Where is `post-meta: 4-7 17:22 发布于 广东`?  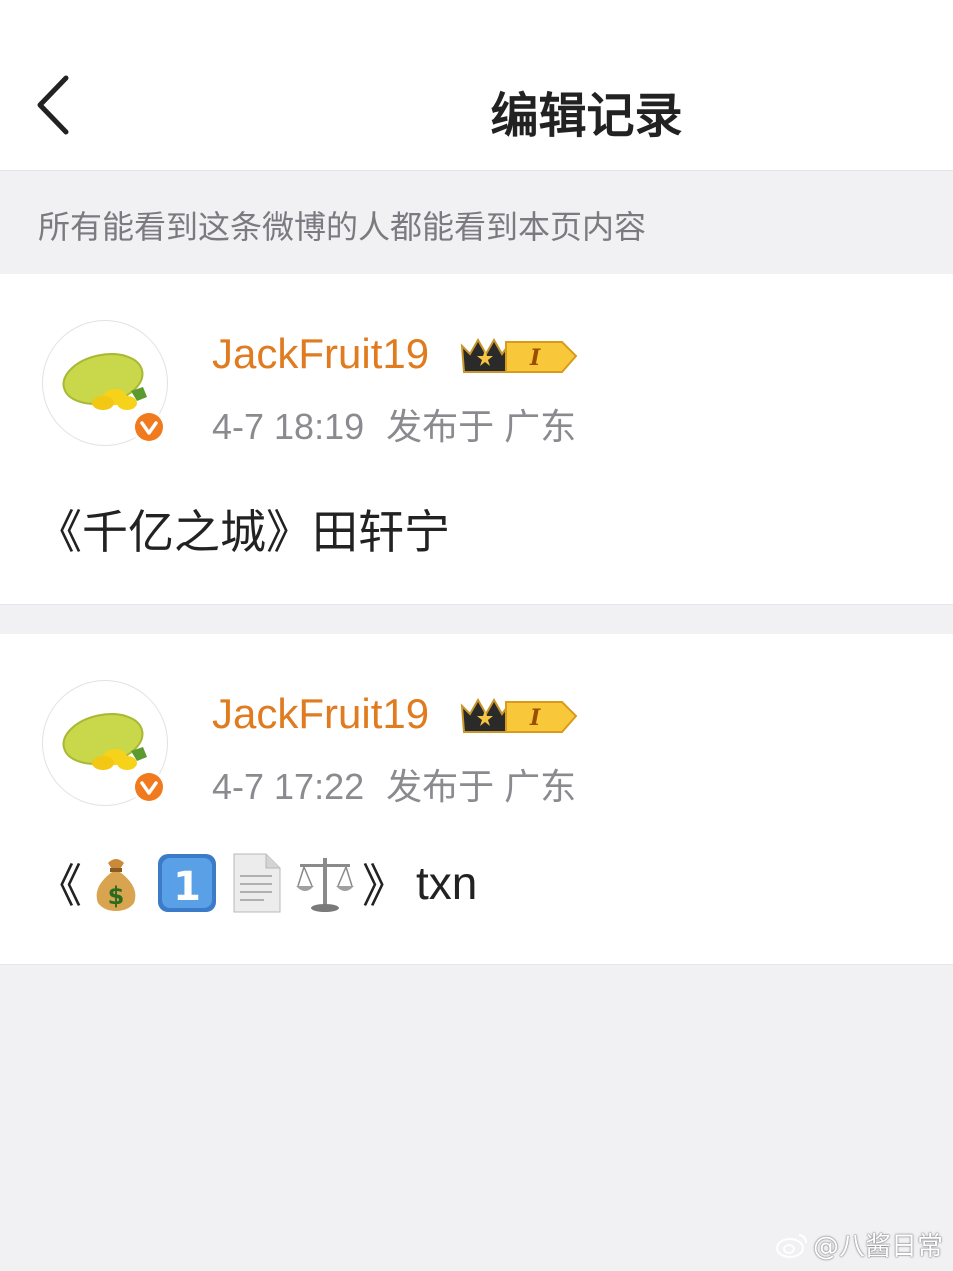 post-meta: 4-7 17:22 发布于 广东 is located at coordinates (394, 784).